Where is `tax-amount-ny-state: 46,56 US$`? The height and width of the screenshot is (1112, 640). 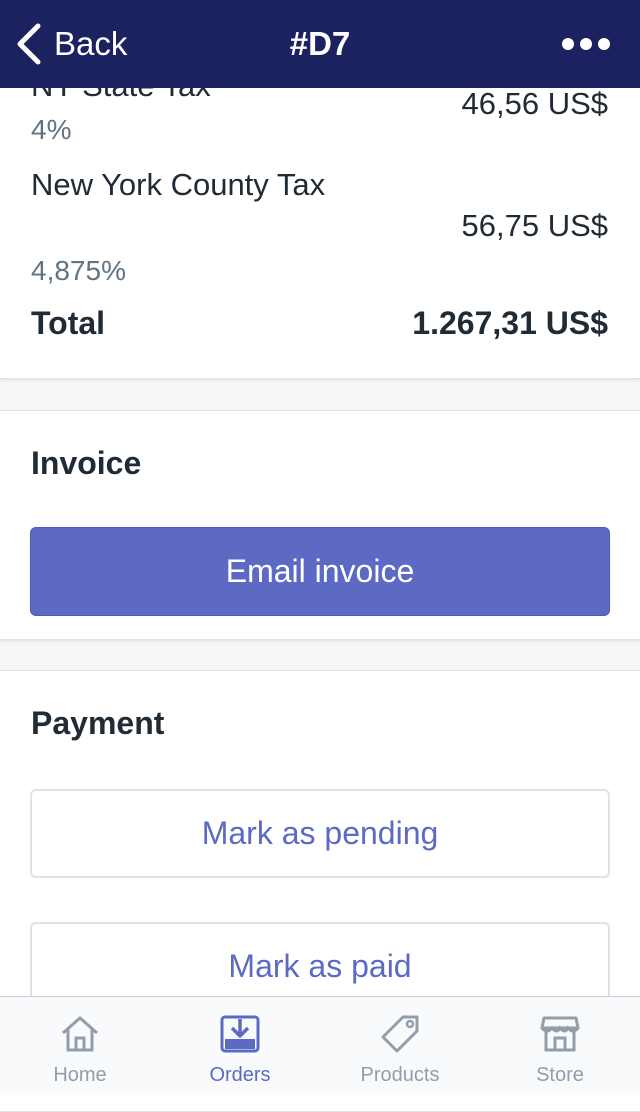 tax-amount-ny-state: 46,56 US$ is located at coordinates (535, 103).